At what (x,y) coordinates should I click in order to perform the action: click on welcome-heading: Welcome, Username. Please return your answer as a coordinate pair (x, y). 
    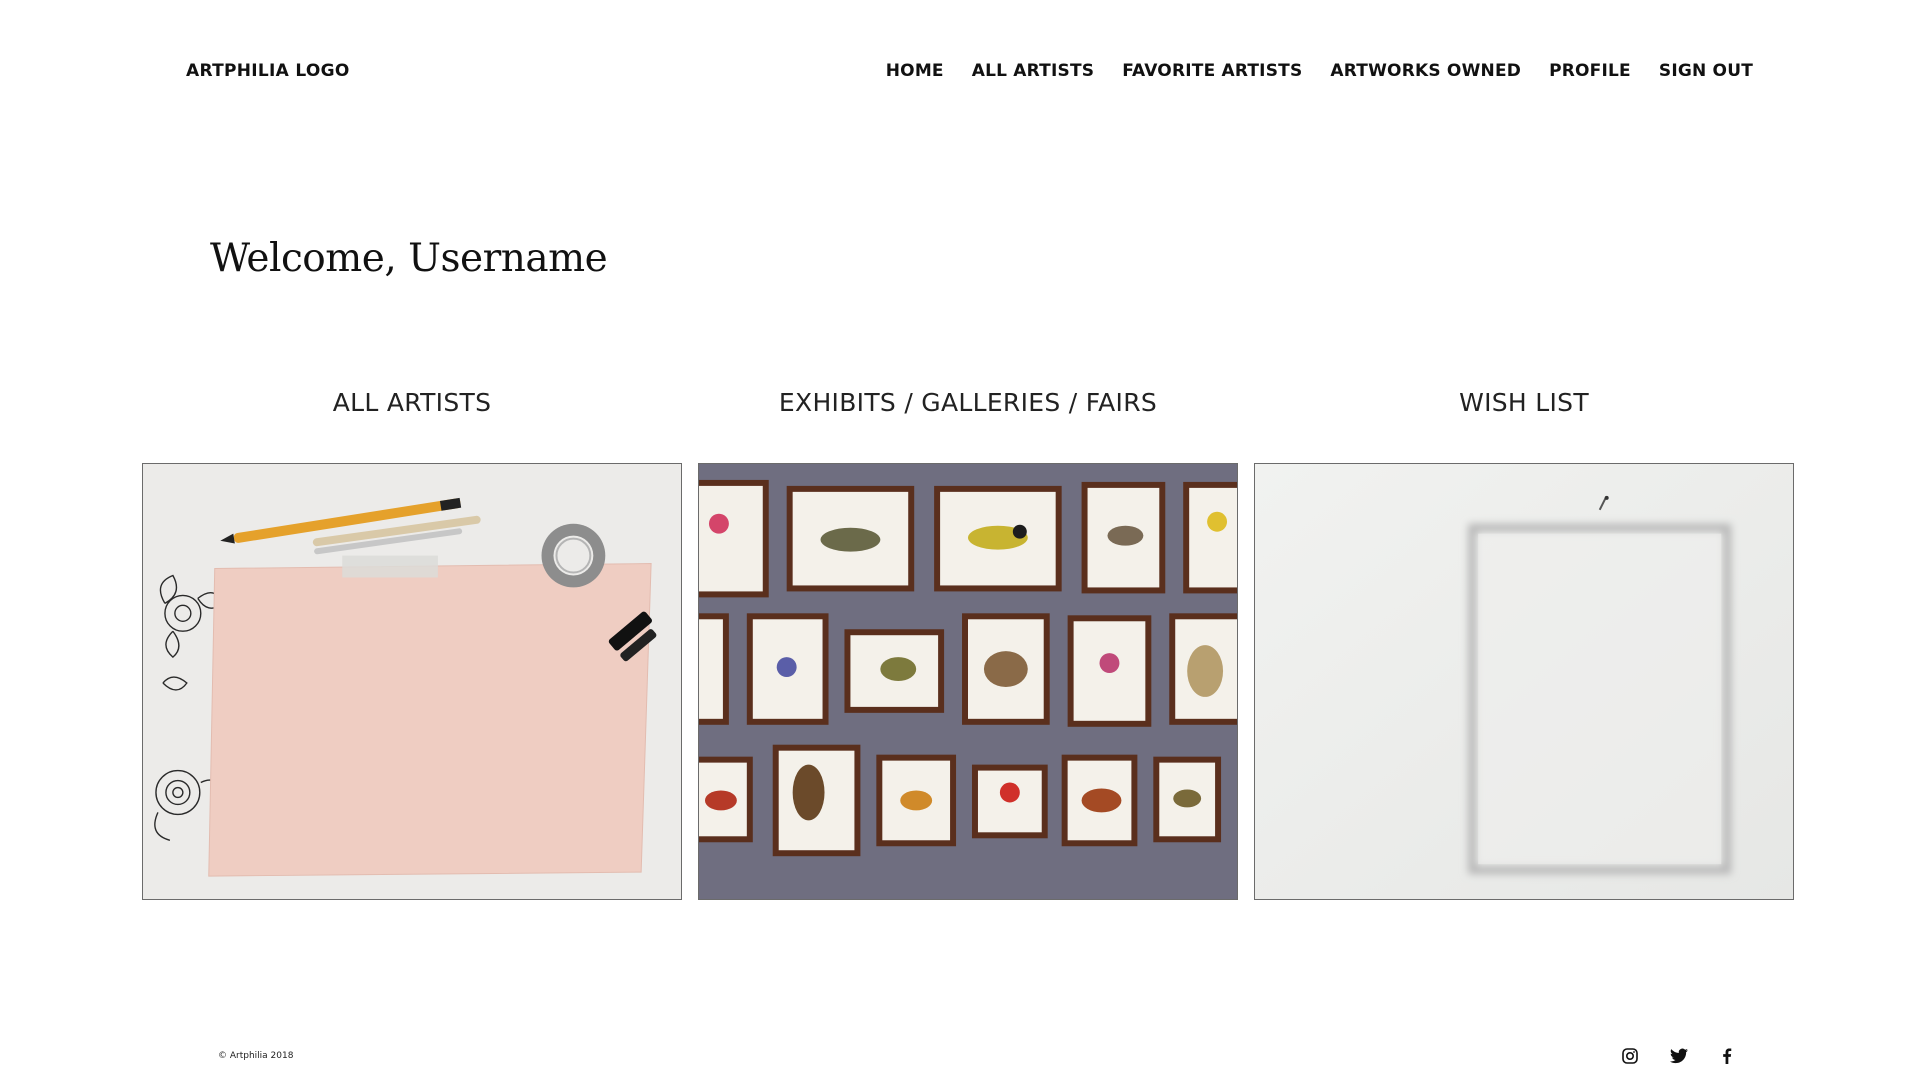
    Looking at the image, I should click on (409, 258).